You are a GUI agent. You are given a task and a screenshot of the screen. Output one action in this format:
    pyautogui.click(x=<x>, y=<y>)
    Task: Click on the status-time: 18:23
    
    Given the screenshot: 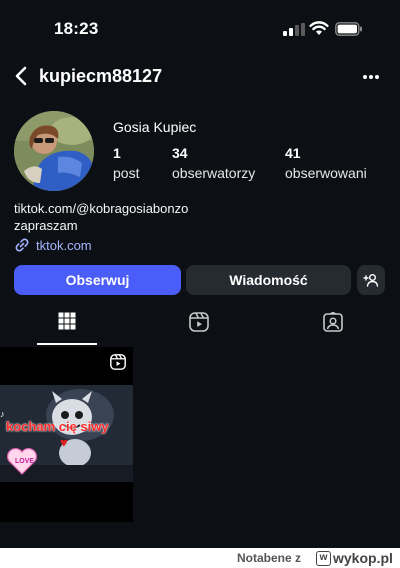 What is the action you would take?
    pyautogui.click(x=76, y=28)
    